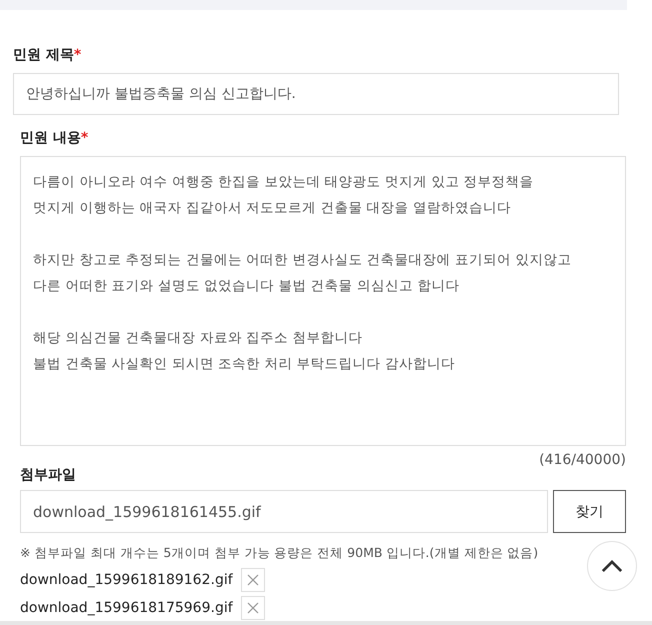 The width and height of the screenshot is (652, 625). Describe the element at coordinates (50, 138) in the screenshot. I see `field-label: 민원 내용` at that location.